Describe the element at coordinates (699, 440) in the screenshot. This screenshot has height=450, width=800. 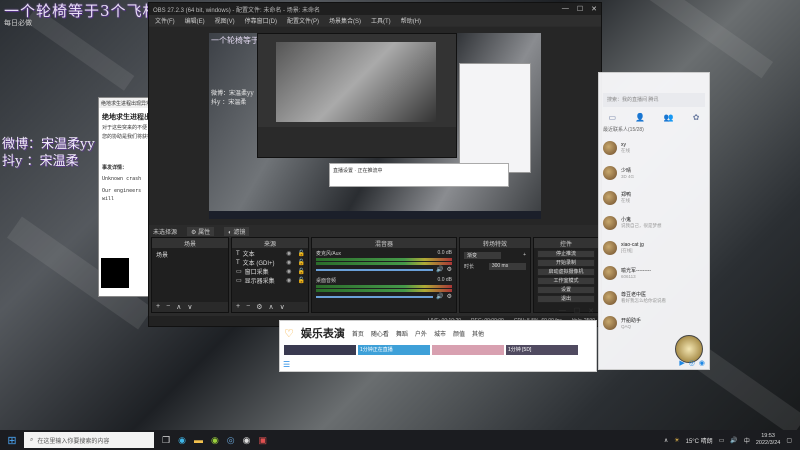
I see `weather-text: 15°C 晴朗` at that location.